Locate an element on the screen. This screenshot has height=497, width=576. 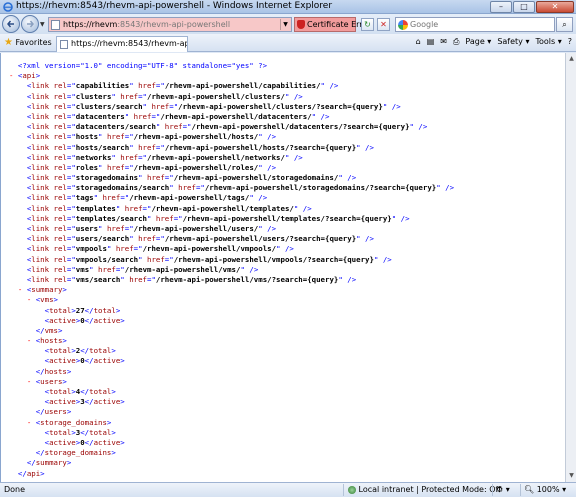
link-href: /rhevm-api-powershell/vms/ is located at coordinates (182, 269).